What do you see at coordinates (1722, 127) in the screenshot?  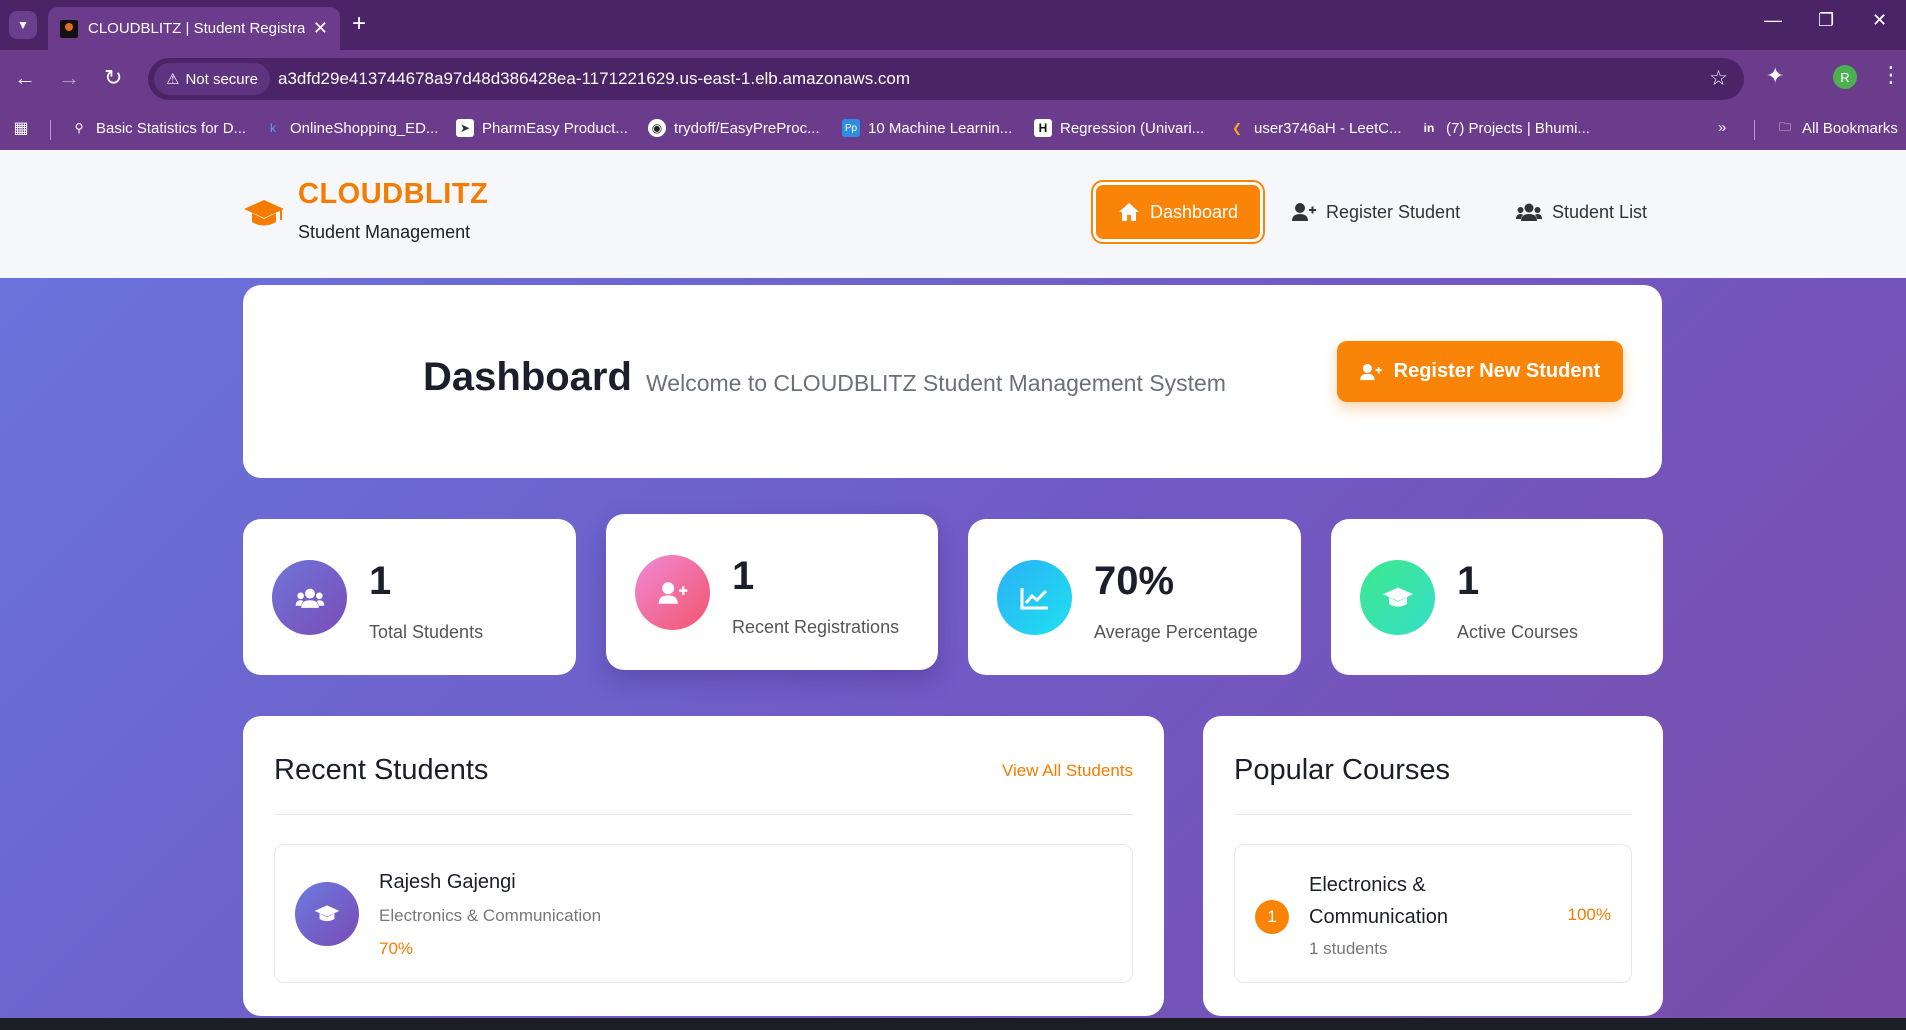 I see `more-bookmarks-icon: »` at bounding box center [1722, 127].